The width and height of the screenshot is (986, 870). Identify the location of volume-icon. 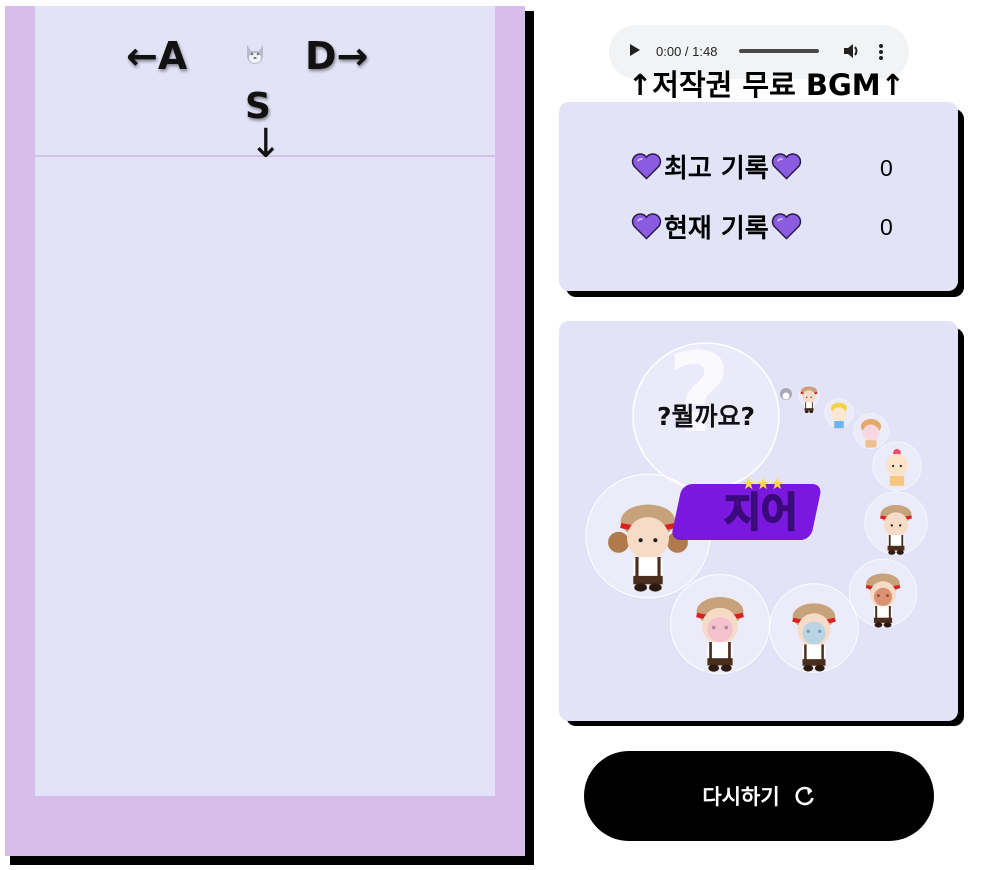
(851, 51).